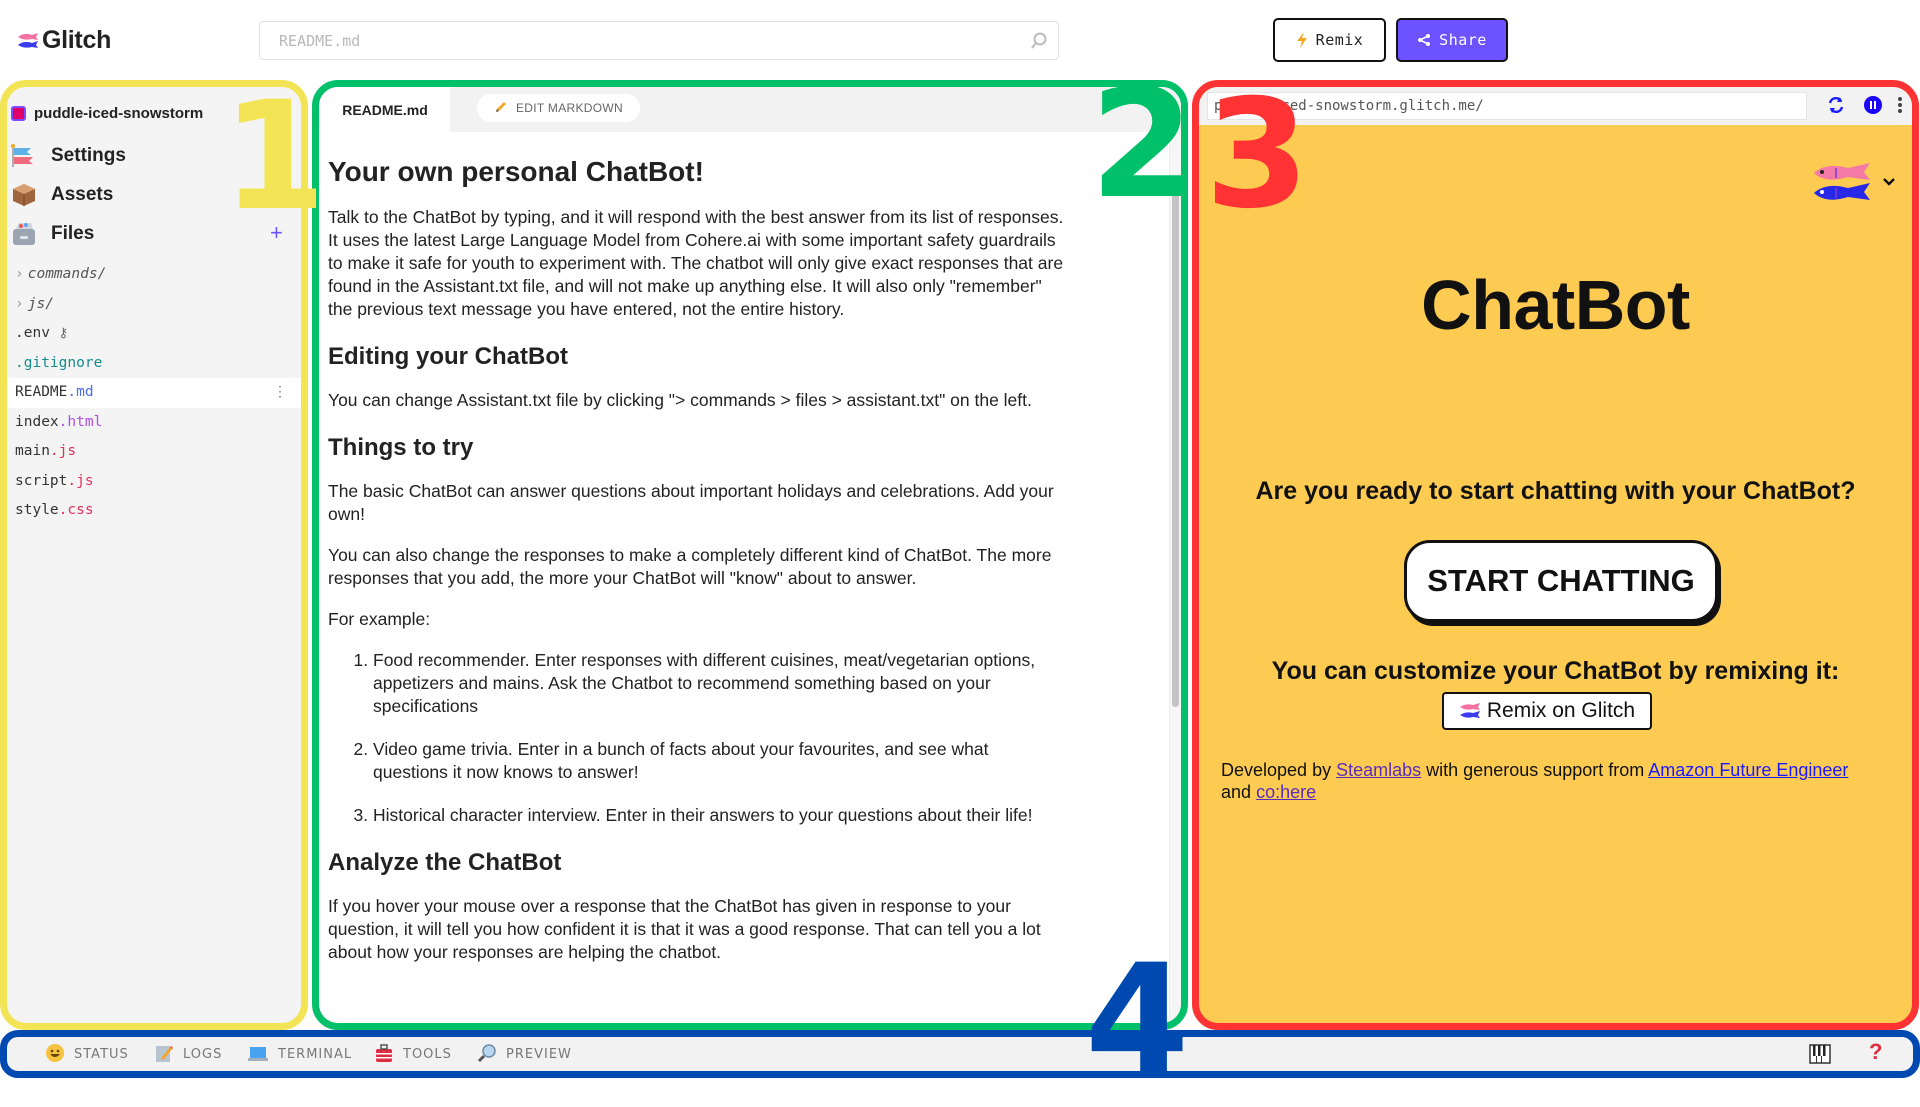  Describe the element at coordinates (1301, 40) in the screenshot. I see `lightning-icon` at that location.